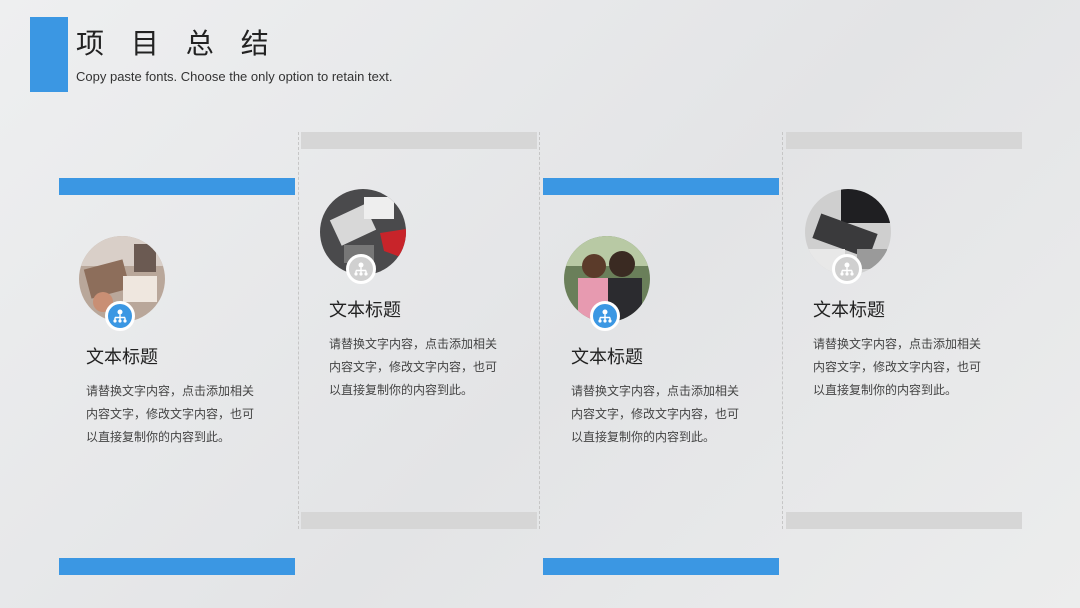 The width and height of the screenshot is (1080, 608). Describe the element at coordinates (419, 140) in the screenshot. I see `card-2-top-bar` at that location.